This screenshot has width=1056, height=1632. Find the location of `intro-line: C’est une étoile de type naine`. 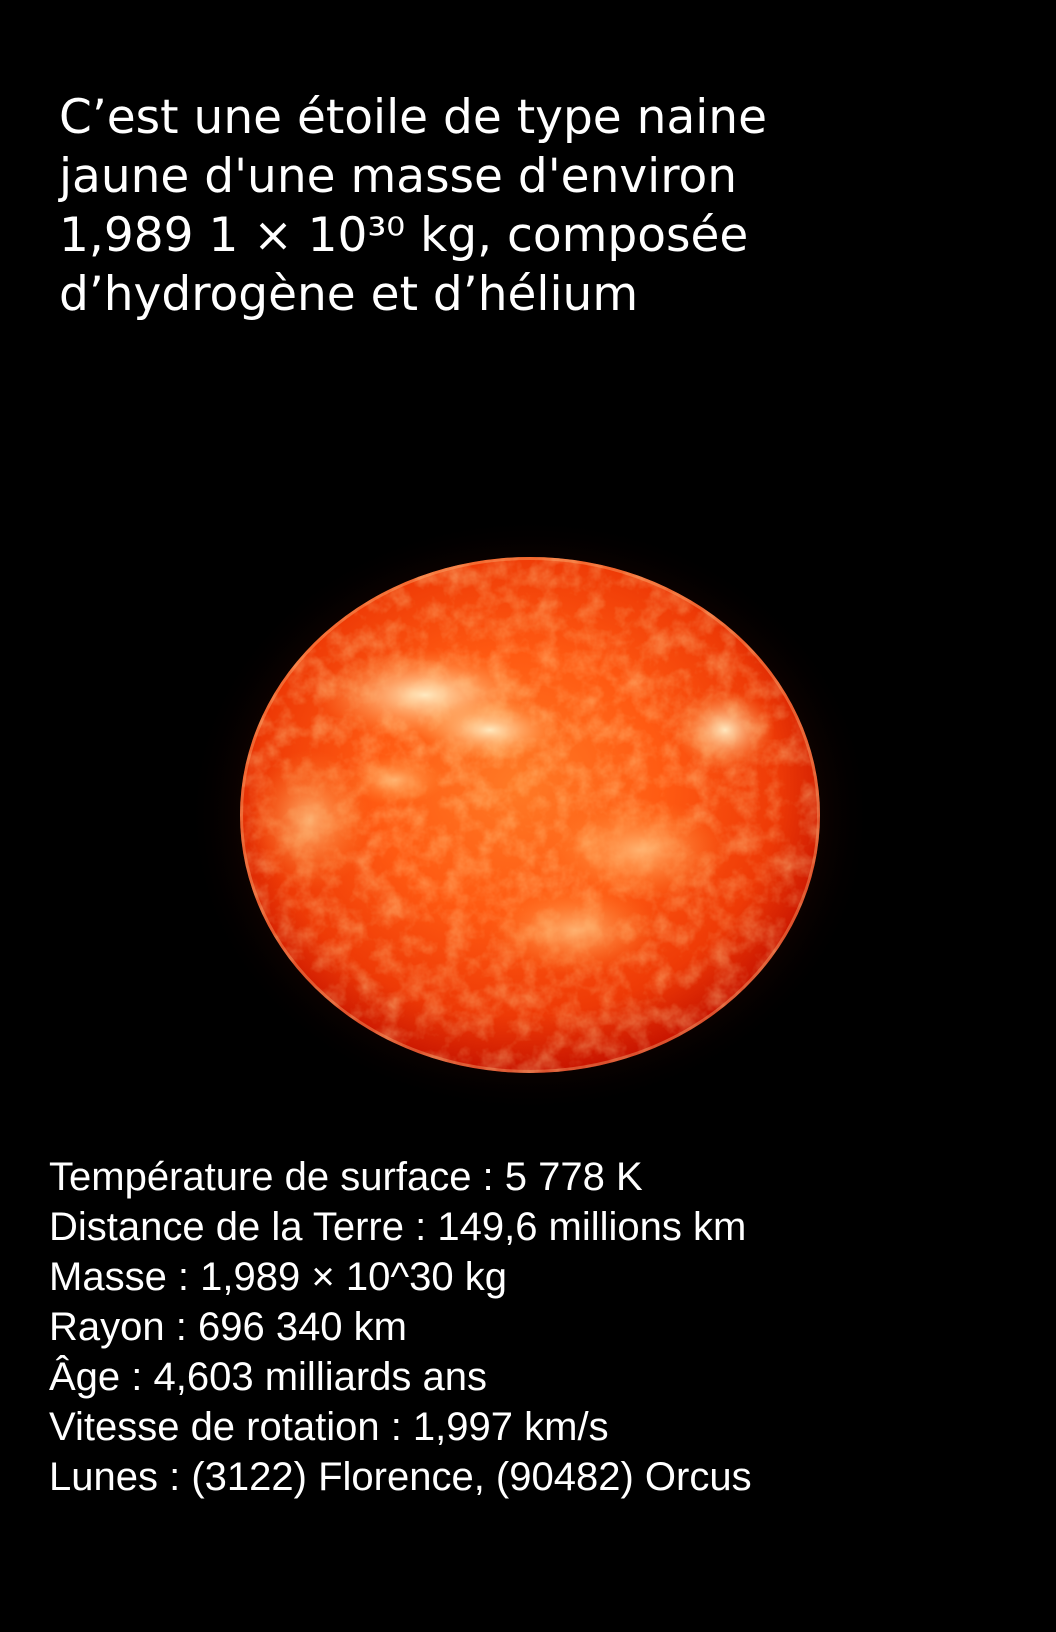

intro-line: C’est une étoile de type naine is located at coordinates (413, 117).